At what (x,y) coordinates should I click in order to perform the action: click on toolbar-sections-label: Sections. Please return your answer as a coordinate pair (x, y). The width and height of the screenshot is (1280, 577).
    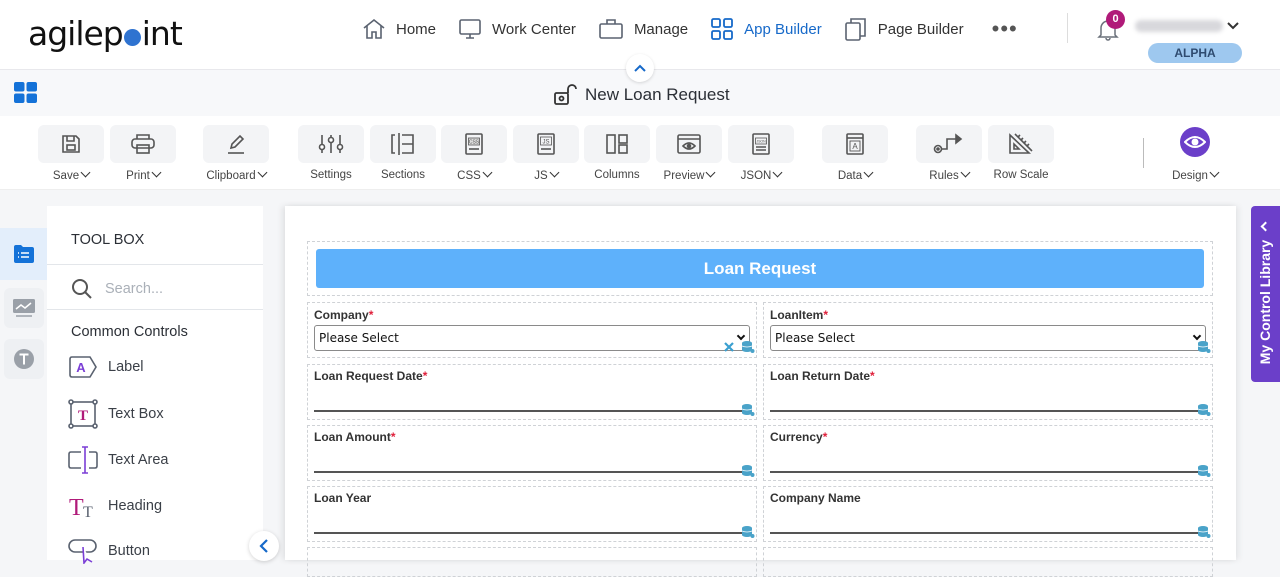
    Looking at the image, I should click on (403, 175).